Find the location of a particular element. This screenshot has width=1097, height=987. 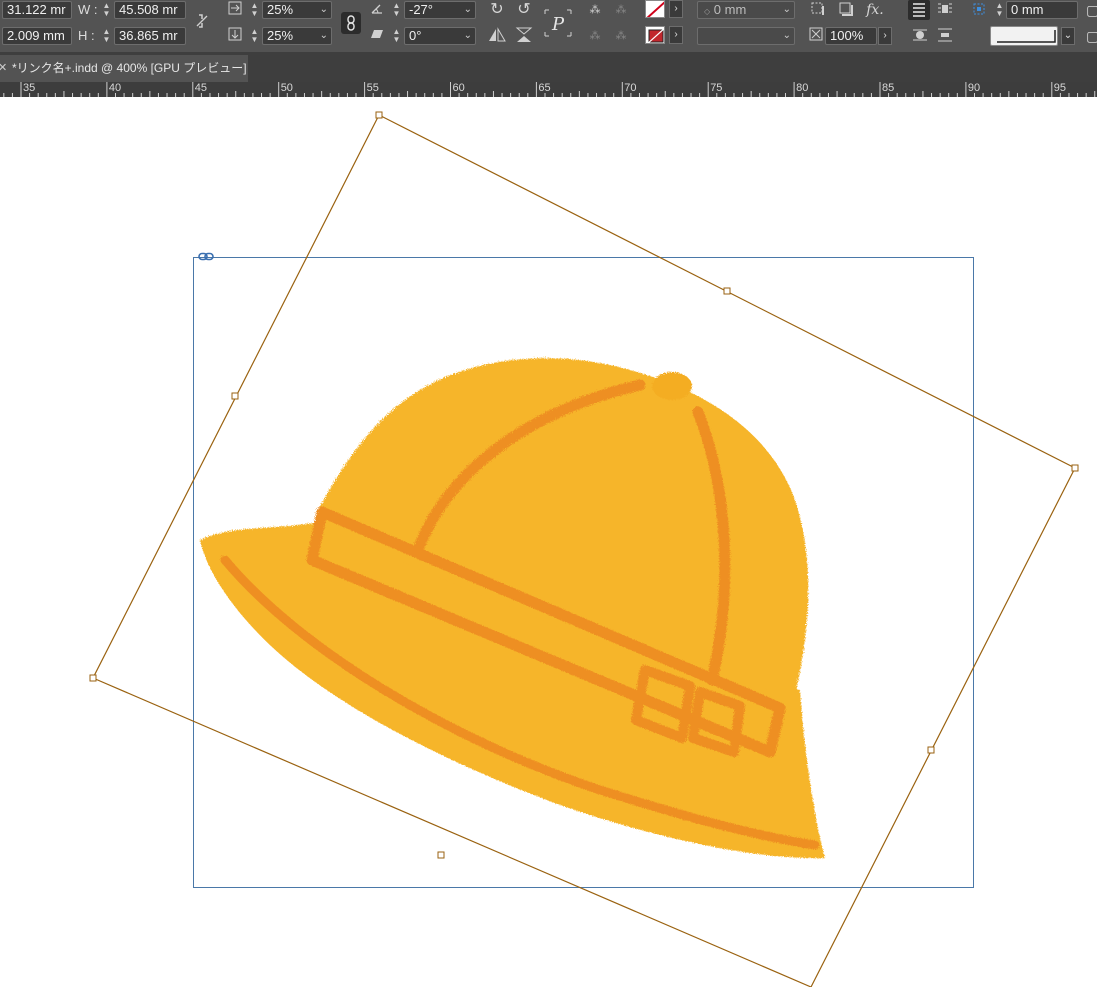

drop-shadow-icon is located at coordinates (818, 10).